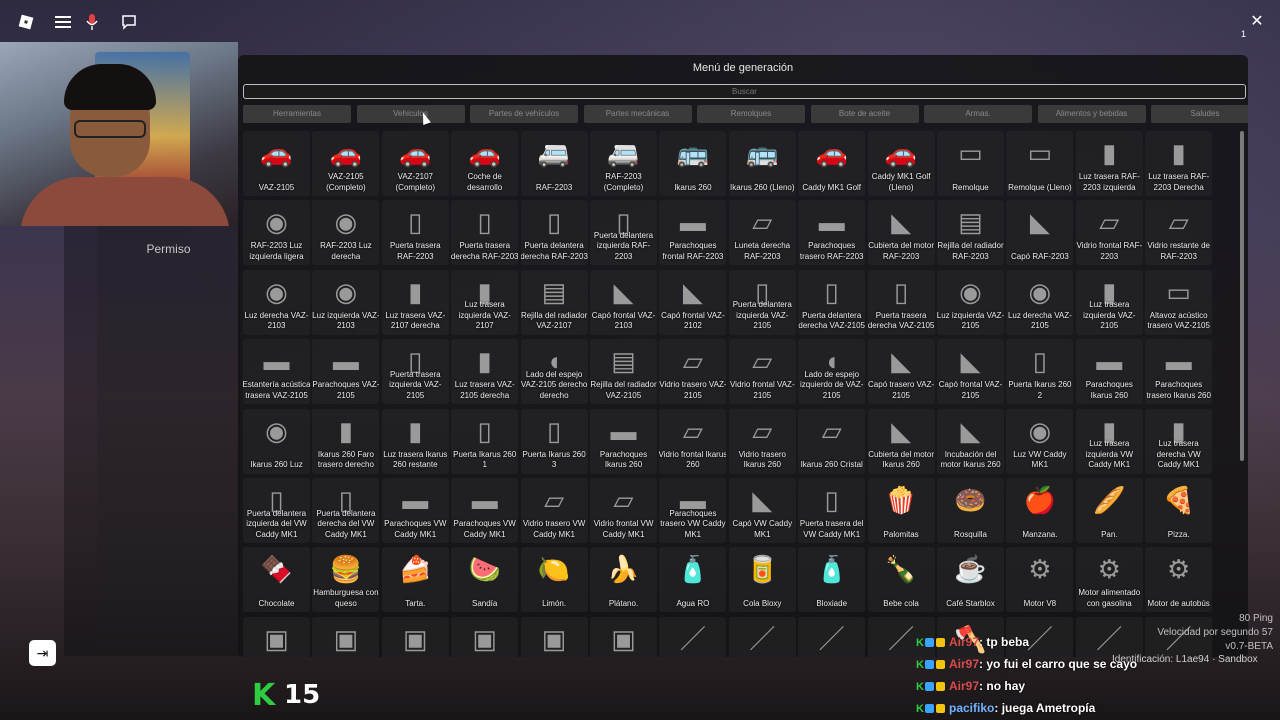 The image size is (1280, 720). What do you see at coordinates (92, 22) in the screenshot?
I see `microphone-icon` at bounding box center [92, 22].